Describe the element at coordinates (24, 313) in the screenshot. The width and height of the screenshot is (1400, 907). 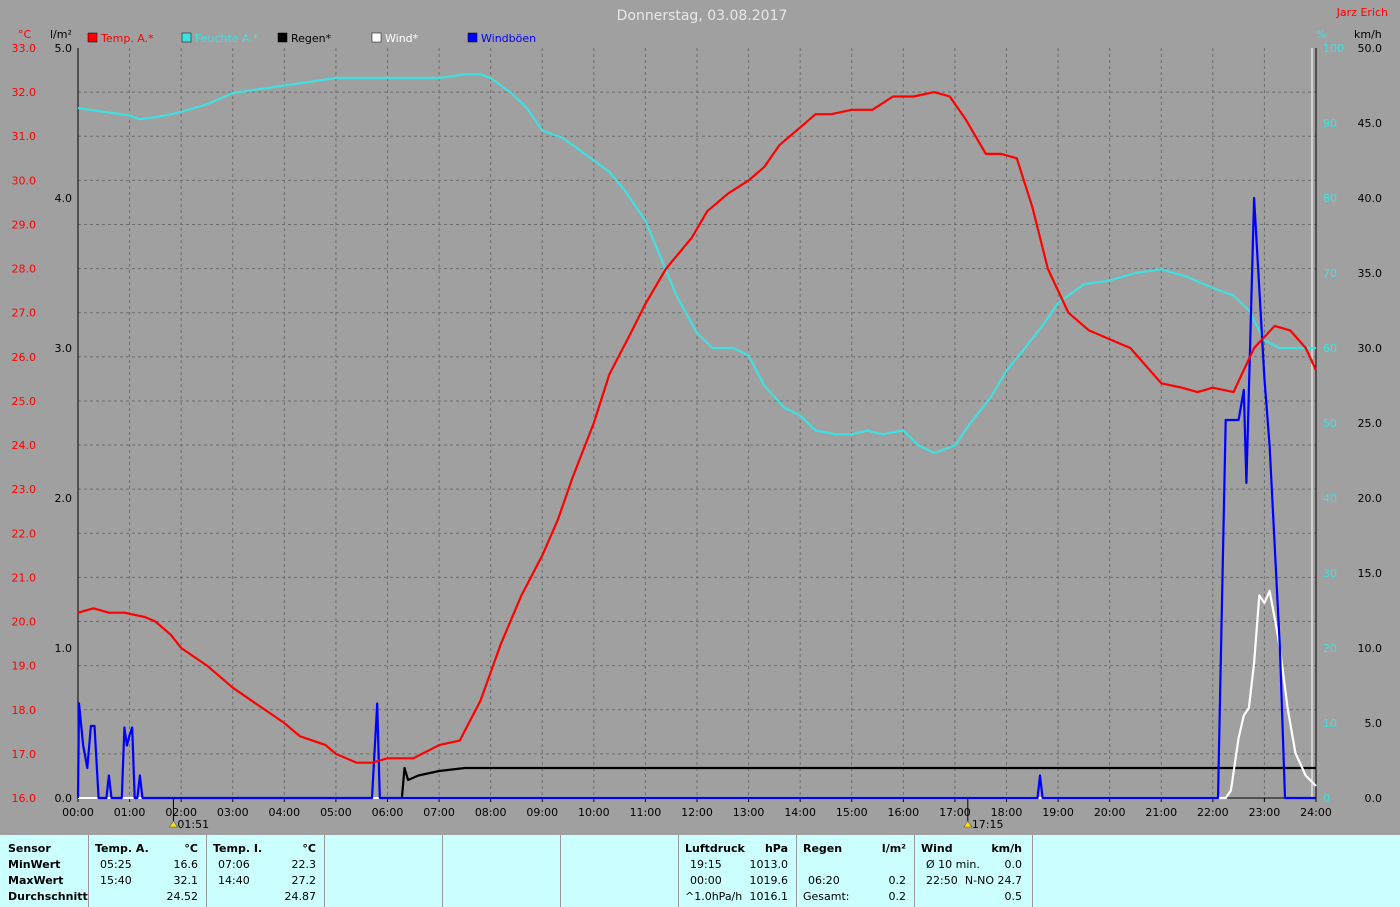
I see `temp-tick-label: 27.0` at that location.